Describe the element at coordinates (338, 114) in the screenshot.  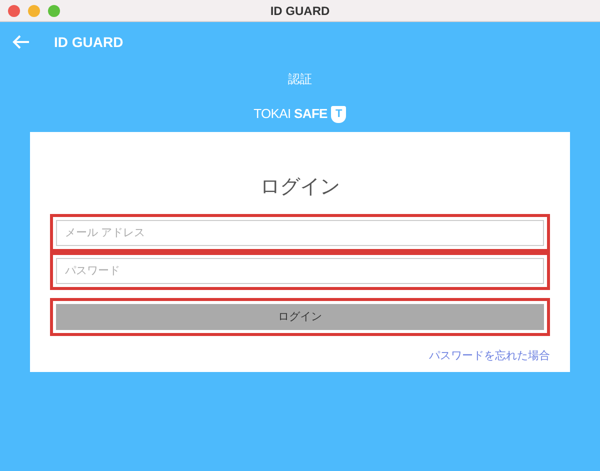
I see `shield-logo-icon: T` at that location.